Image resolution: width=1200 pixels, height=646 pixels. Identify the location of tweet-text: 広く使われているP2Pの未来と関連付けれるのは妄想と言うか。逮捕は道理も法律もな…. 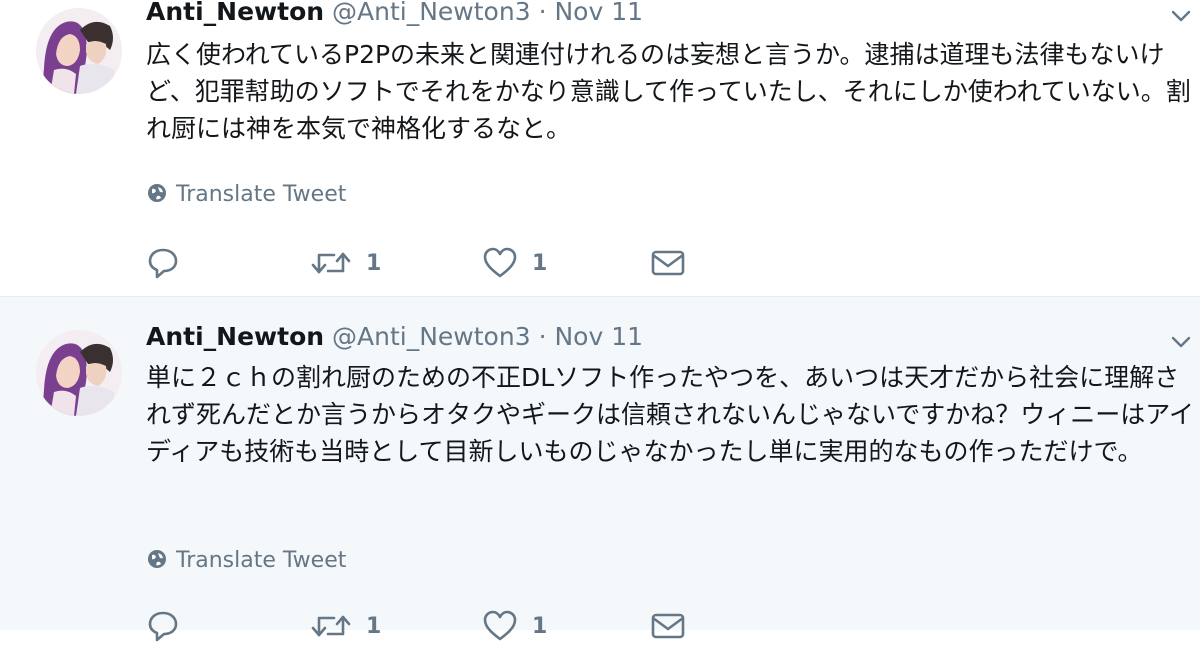
(668, 91).